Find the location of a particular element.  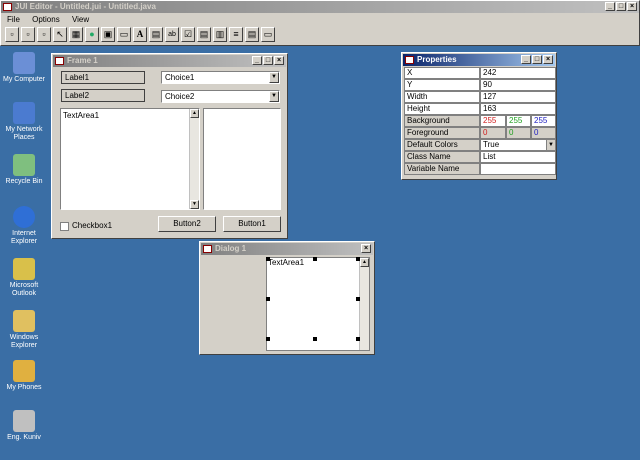

desktop-icon-windows-explorer: Windows Explorer is located at coordinates (24, 330).